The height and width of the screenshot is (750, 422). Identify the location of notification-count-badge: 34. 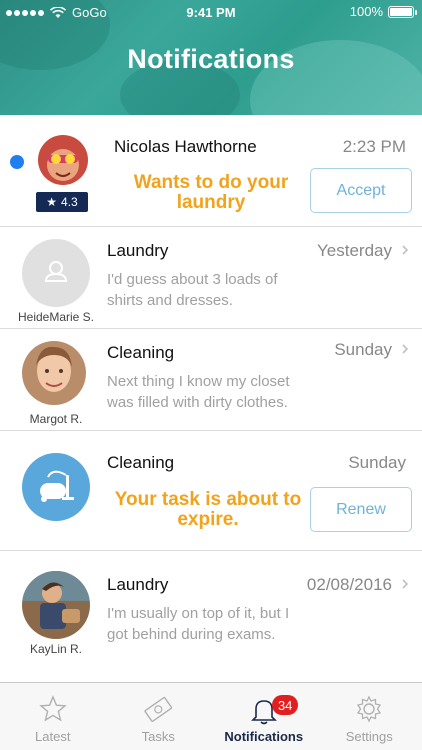
(285, 705).